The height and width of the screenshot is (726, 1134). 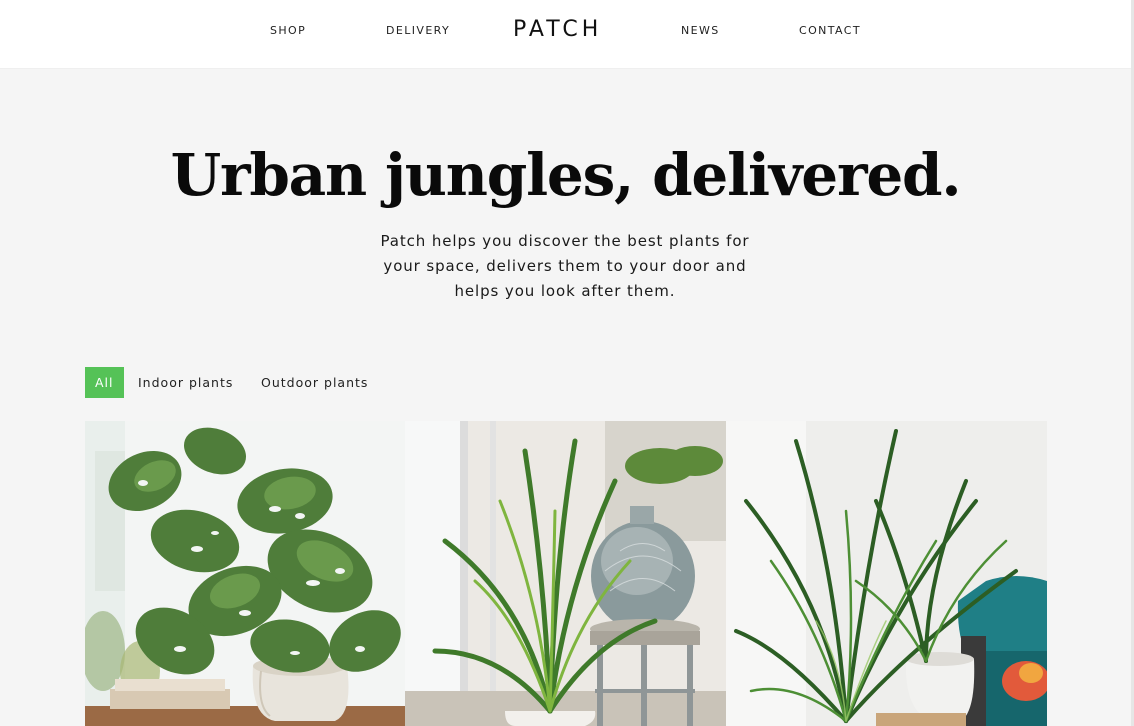 I want to click on kentia-palm-plant-photo, so click(x=886, y=573).